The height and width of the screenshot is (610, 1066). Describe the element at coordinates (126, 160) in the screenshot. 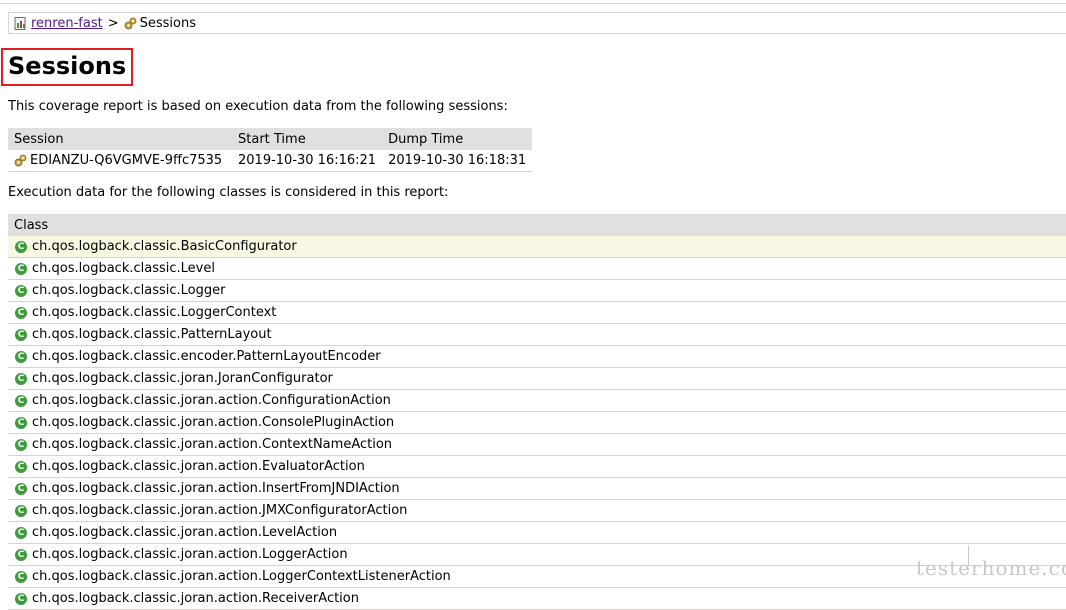

I see `session-id: EDIANZU-Q6VGMVE-9ffc7535` at that location.